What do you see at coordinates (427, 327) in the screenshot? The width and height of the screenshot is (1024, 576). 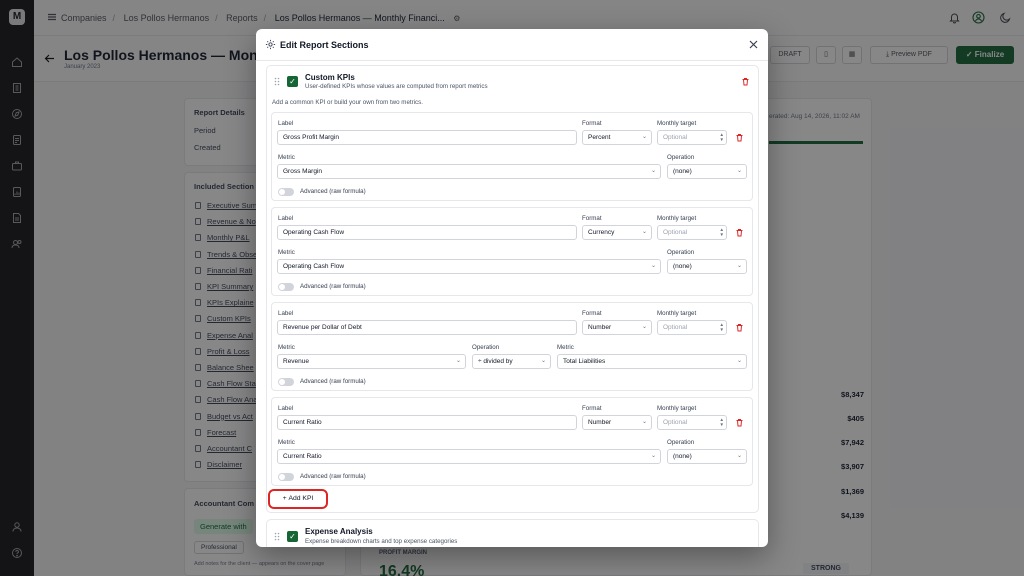 I see `kpi-label-input: Revenue per Dollar of Debt` at bounding box center [427, 327].